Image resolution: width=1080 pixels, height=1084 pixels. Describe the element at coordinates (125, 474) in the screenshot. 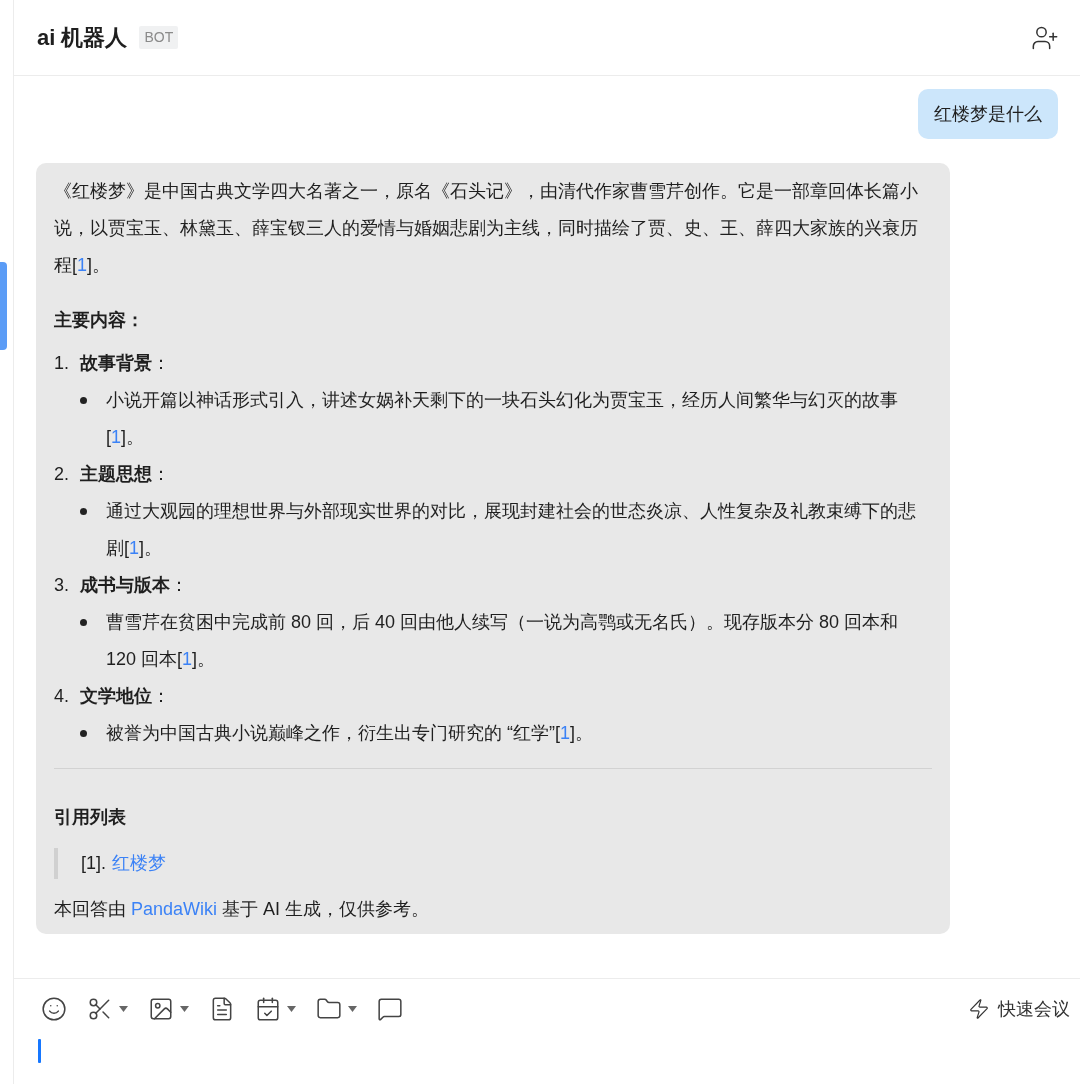

I see `list-heading: 主题思想：` at that location.